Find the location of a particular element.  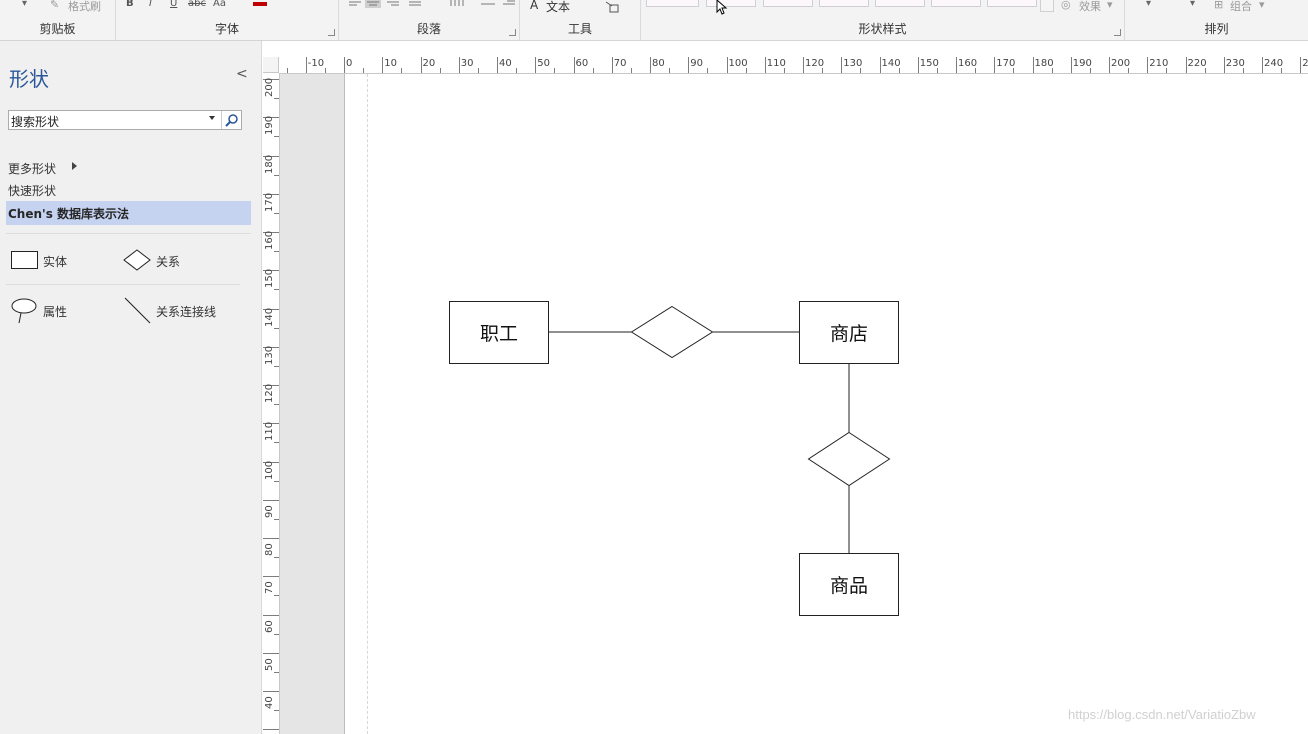

entity-label-store: 商店 is located at coordinates (848, 334).